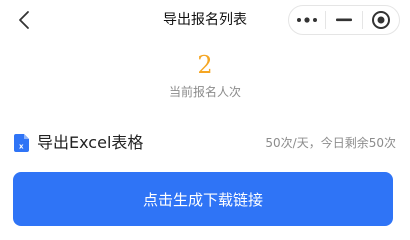 This screenshot has height=240, width=410. What do you see at coordinates (21, 147) in the screenshot?
I see `svg-text: x` at bounding box center [21, 147].